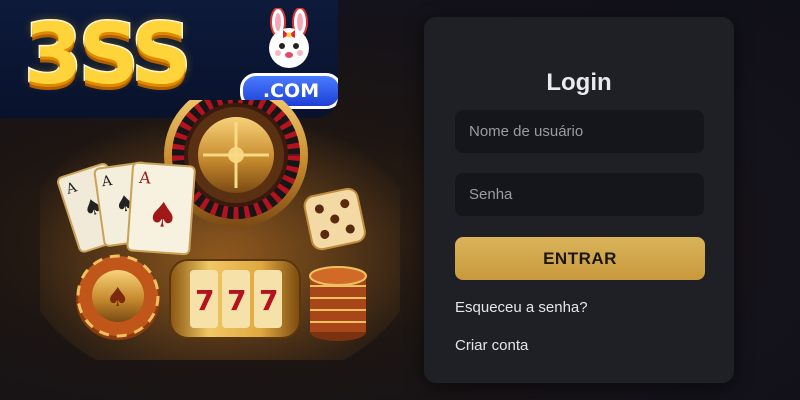 Image resolution: width=800 pixels, height=400 pixels. I want to click on username-input, so click(579, 131).